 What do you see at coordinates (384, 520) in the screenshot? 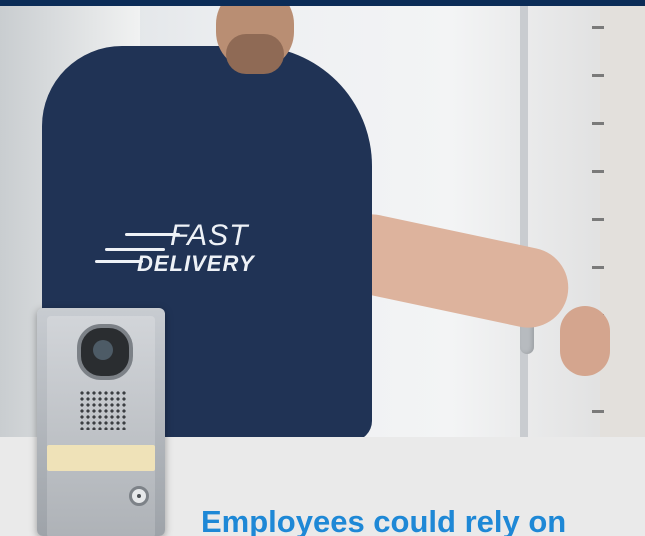
I see `caption-heading: Employees could rely on` at bounding box center [384, 520].